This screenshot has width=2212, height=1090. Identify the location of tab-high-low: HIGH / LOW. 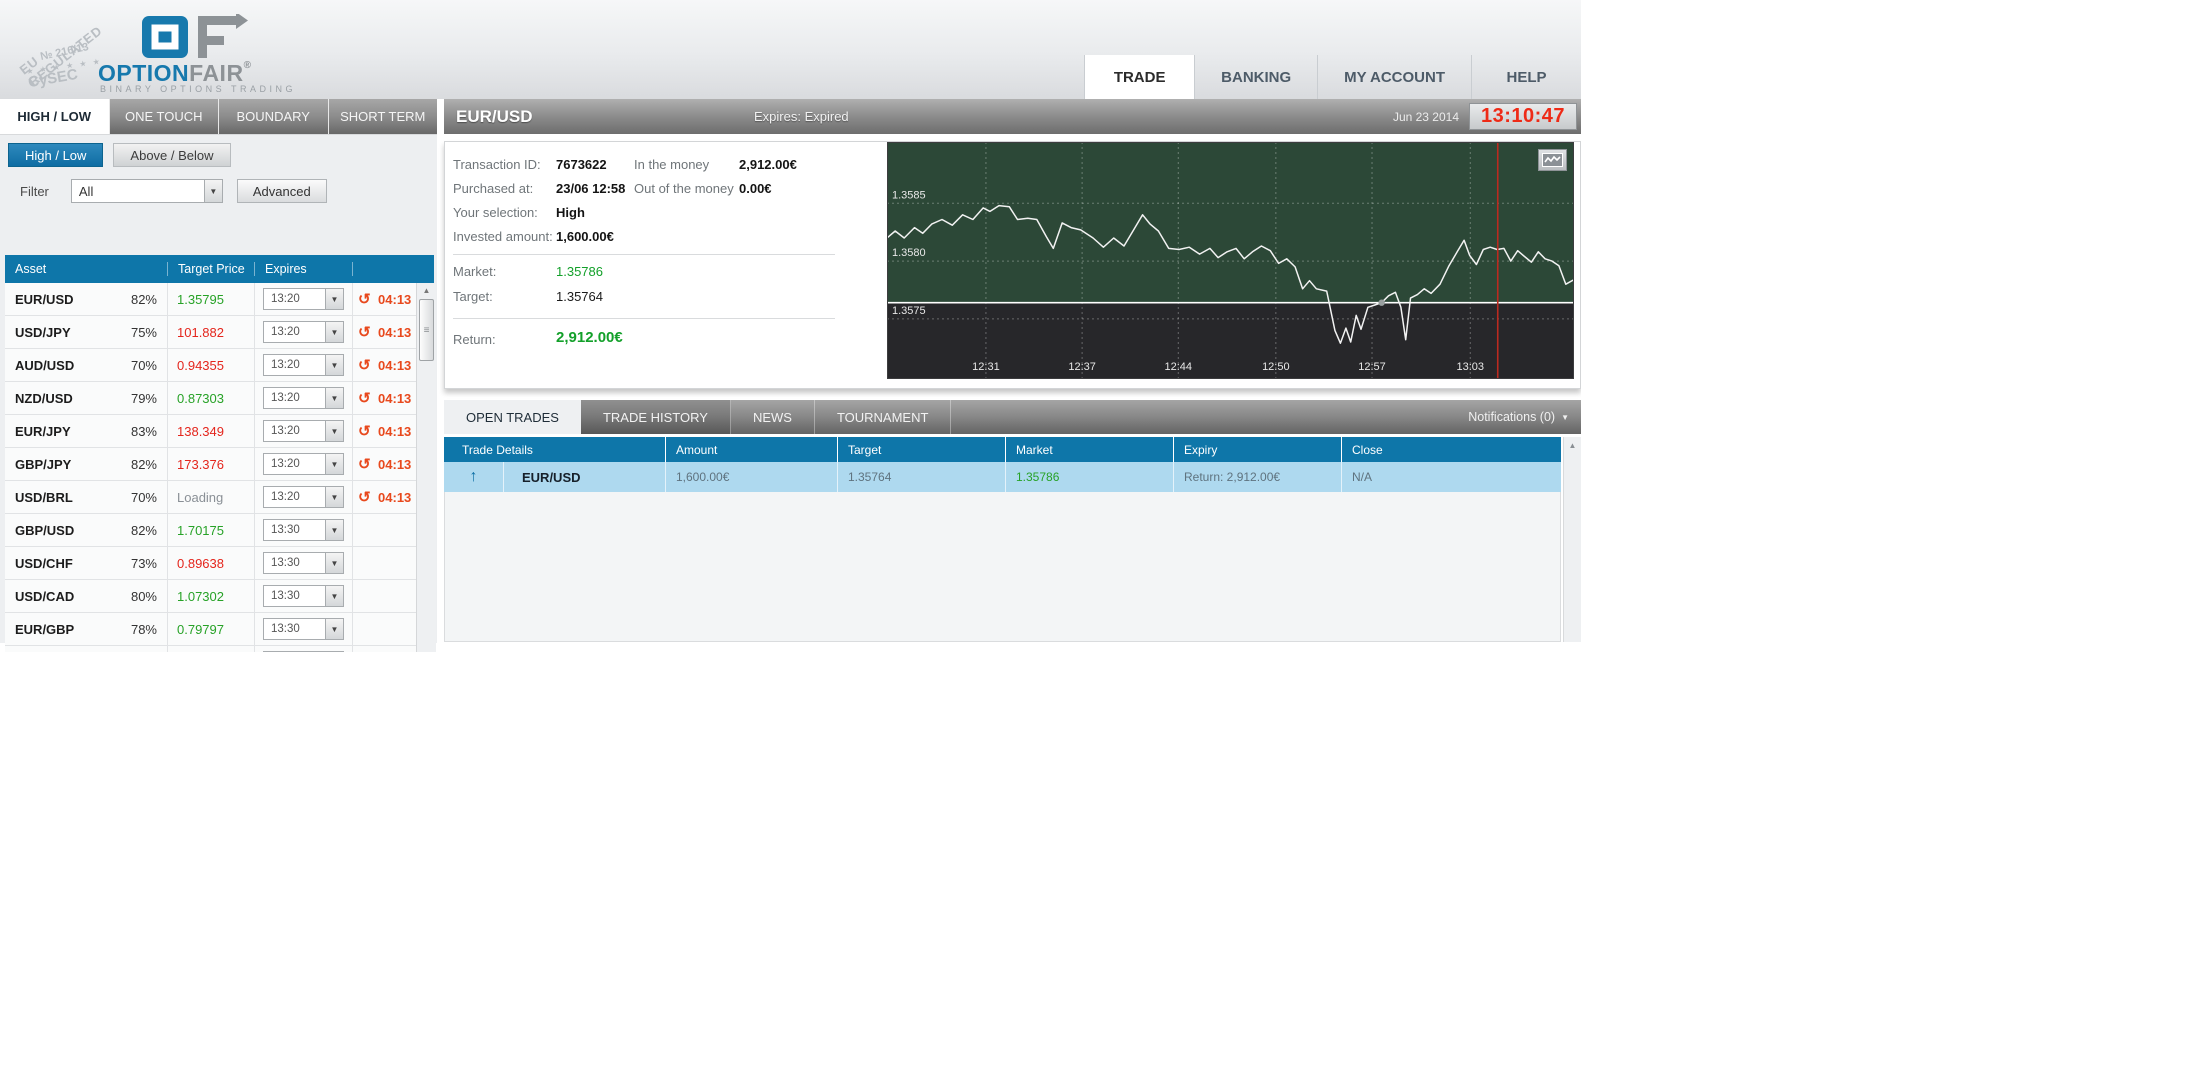
(55, 116).